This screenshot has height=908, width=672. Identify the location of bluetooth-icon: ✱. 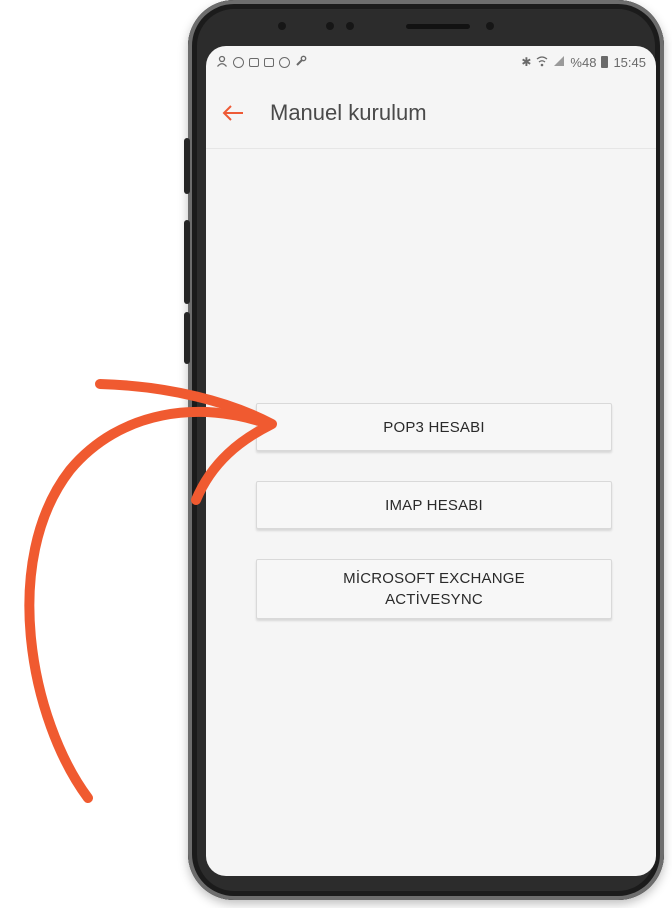
(526, 62).